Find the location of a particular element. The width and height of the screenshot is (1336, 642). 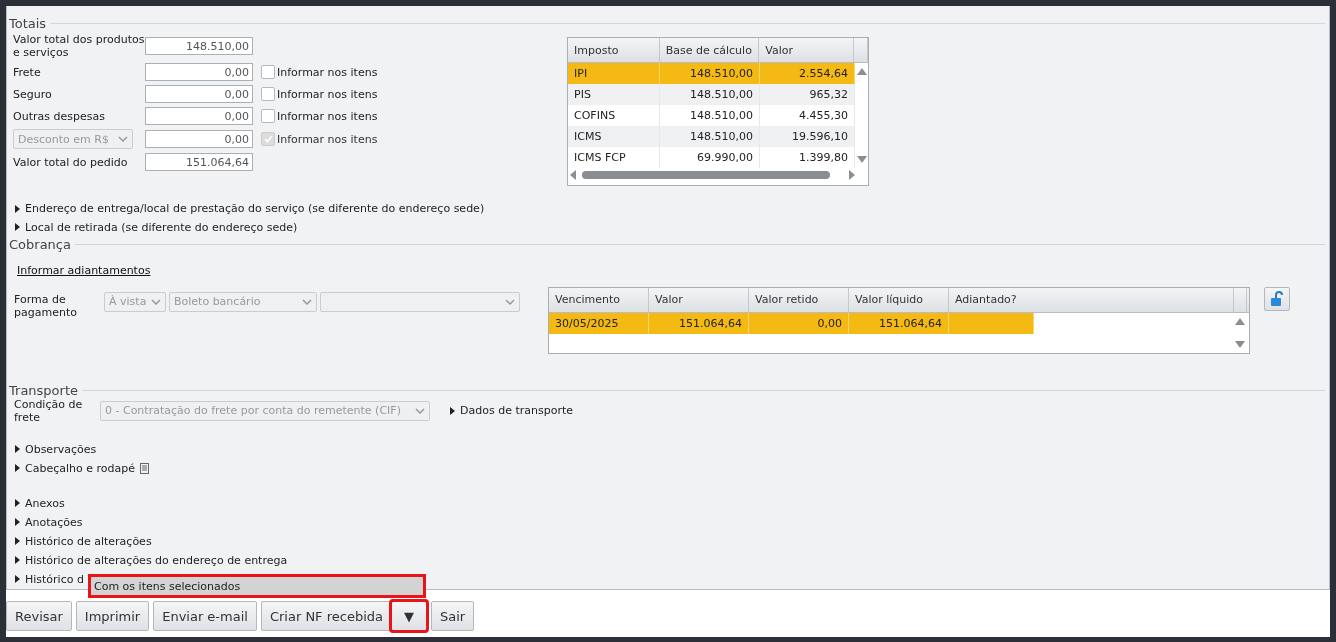

table-cell: 19.596,10 is located at coordinates (807, 136).